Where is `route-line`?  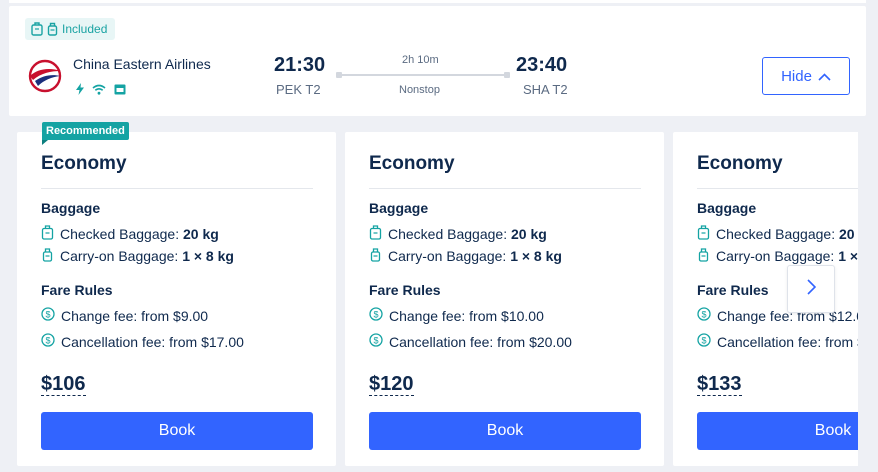
route-line is located at coordinates (423, 75).